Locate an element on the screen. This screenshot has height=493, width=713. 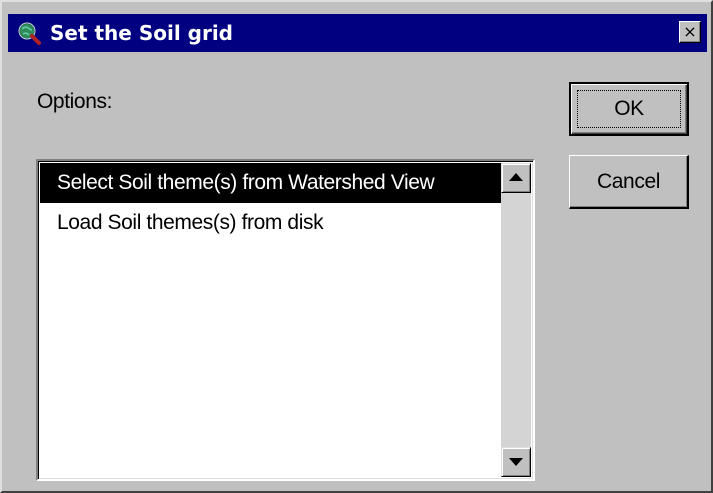
title-bar: Set the Soil grid × is located at coordinates (357, 33).